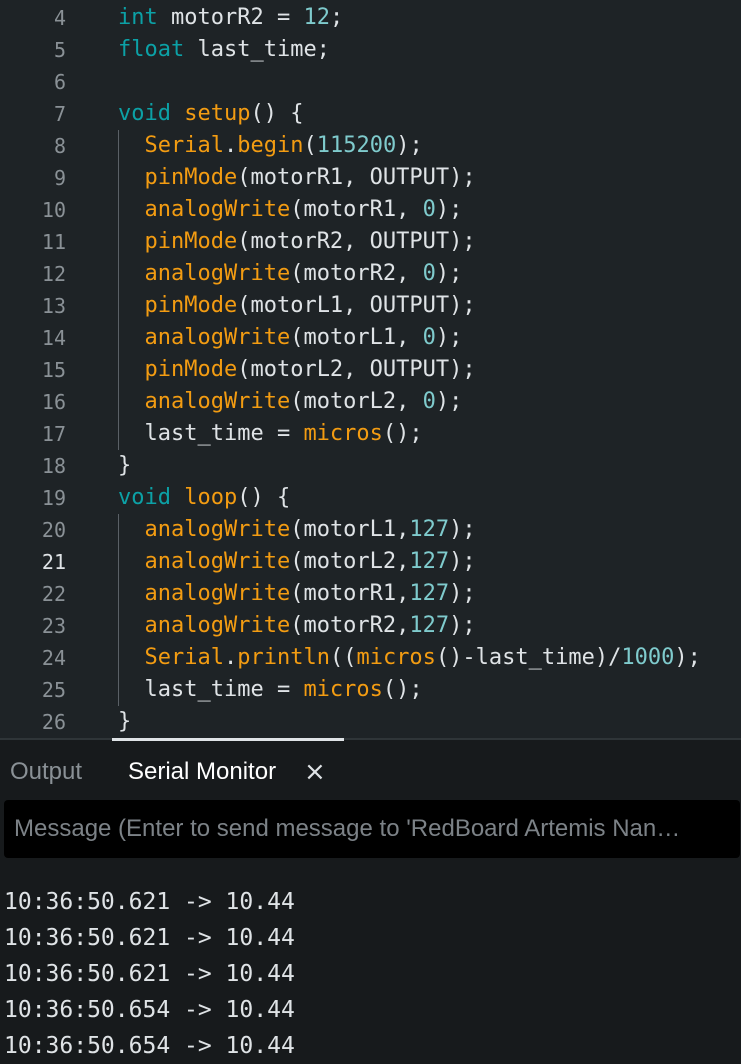 Image resolution: width=741 pixels, height=1064 pixels. I want to click on tab-serial-monitor: Serial Monitor, so click(202, 772).